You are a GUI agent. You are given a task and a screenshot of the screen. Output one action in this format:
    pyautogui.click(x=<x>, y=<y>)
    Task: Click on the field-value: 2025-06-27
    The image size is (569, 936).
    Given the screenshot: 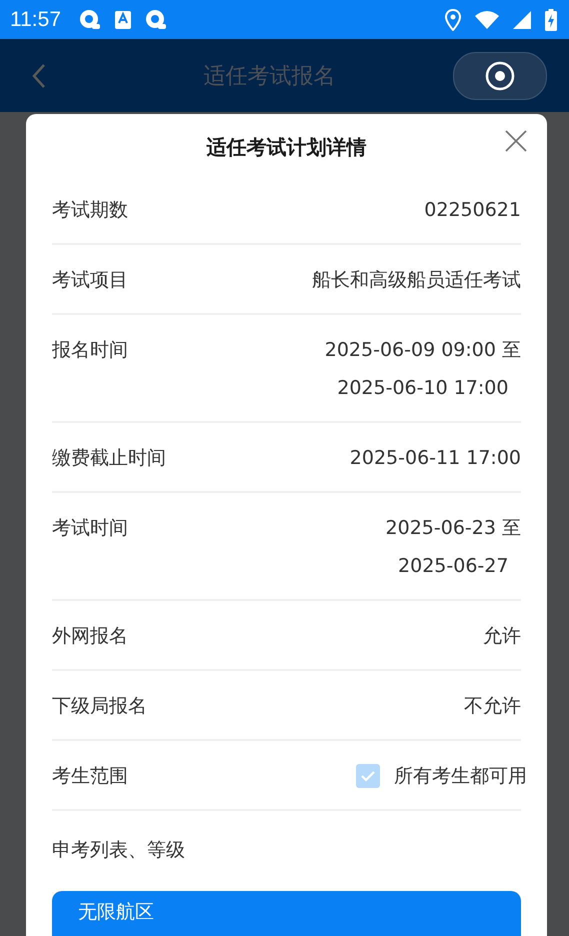 What is the action you would take?
    pyautogui.click(x=453, y=566)
    